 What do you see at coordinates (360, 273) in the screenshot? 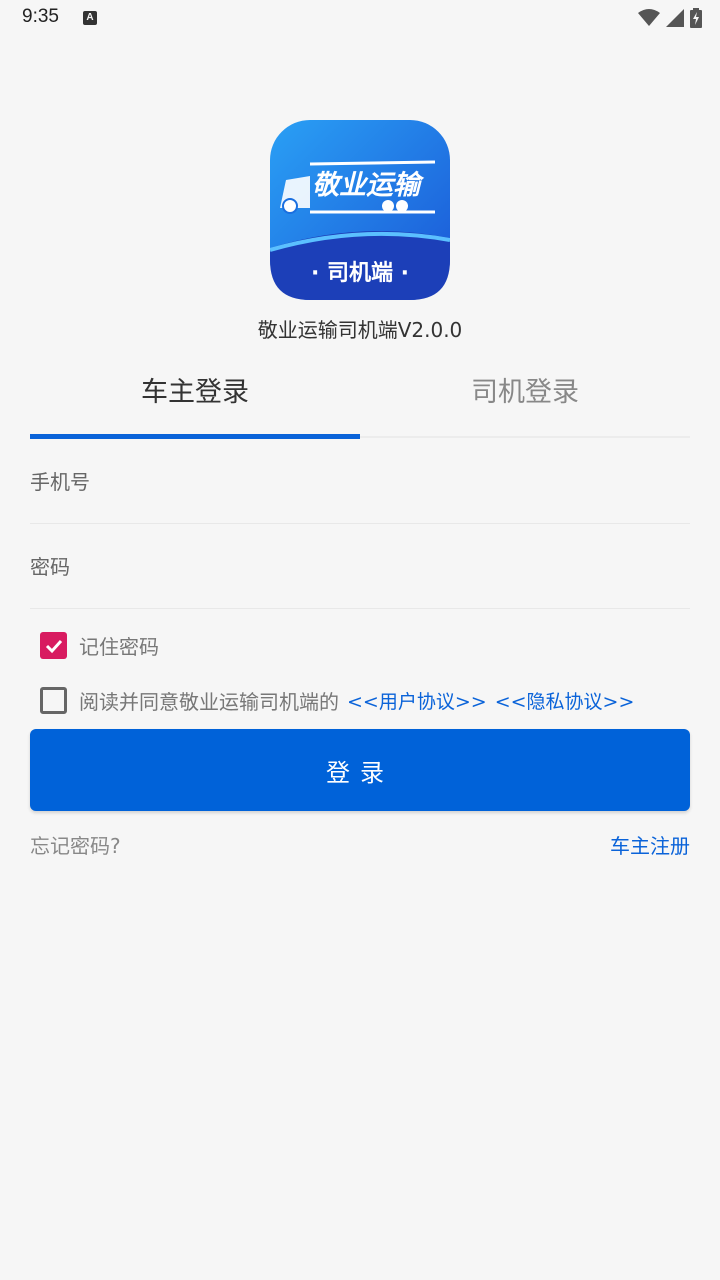
I see `logo-subtitle: · 司机端 ·` at bounding box center [360, 273].